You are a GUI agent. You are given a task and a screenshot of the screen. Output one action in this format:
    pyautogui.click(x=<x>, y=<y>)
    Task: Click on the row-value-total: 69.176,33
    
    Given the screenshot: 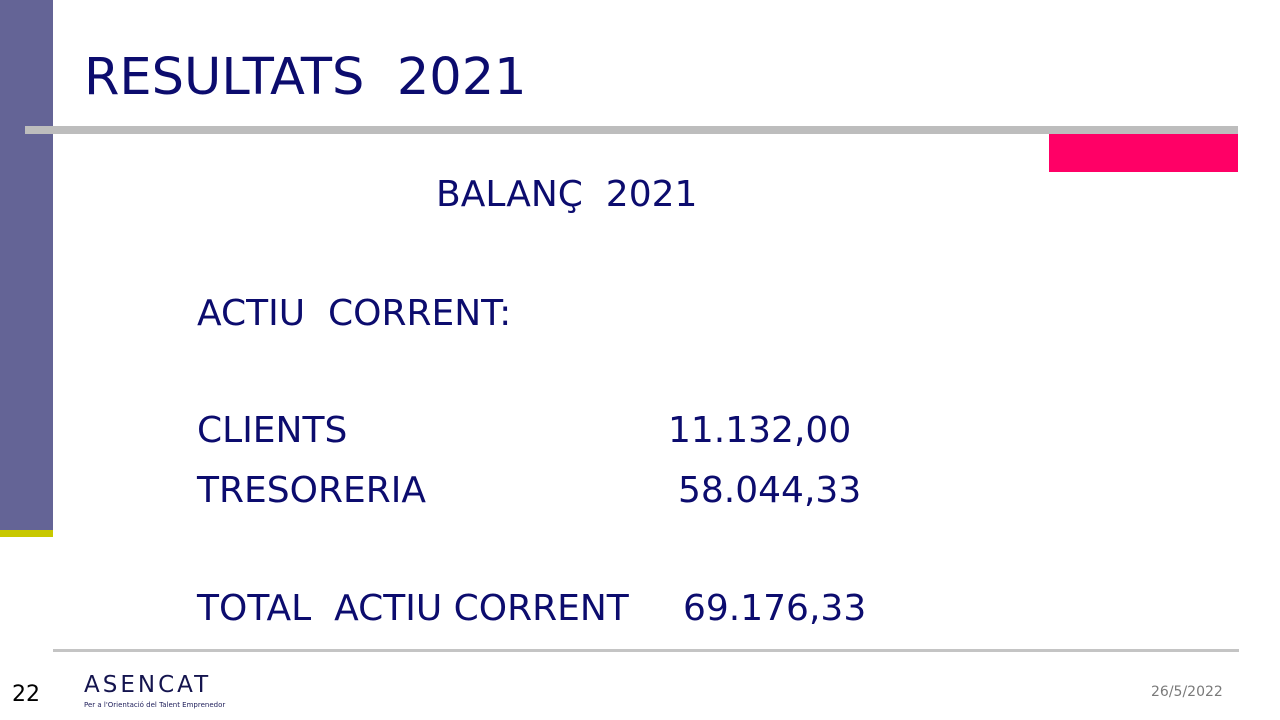 What is the action you would take?
    pyautogui.click(x=775, y=608)
    